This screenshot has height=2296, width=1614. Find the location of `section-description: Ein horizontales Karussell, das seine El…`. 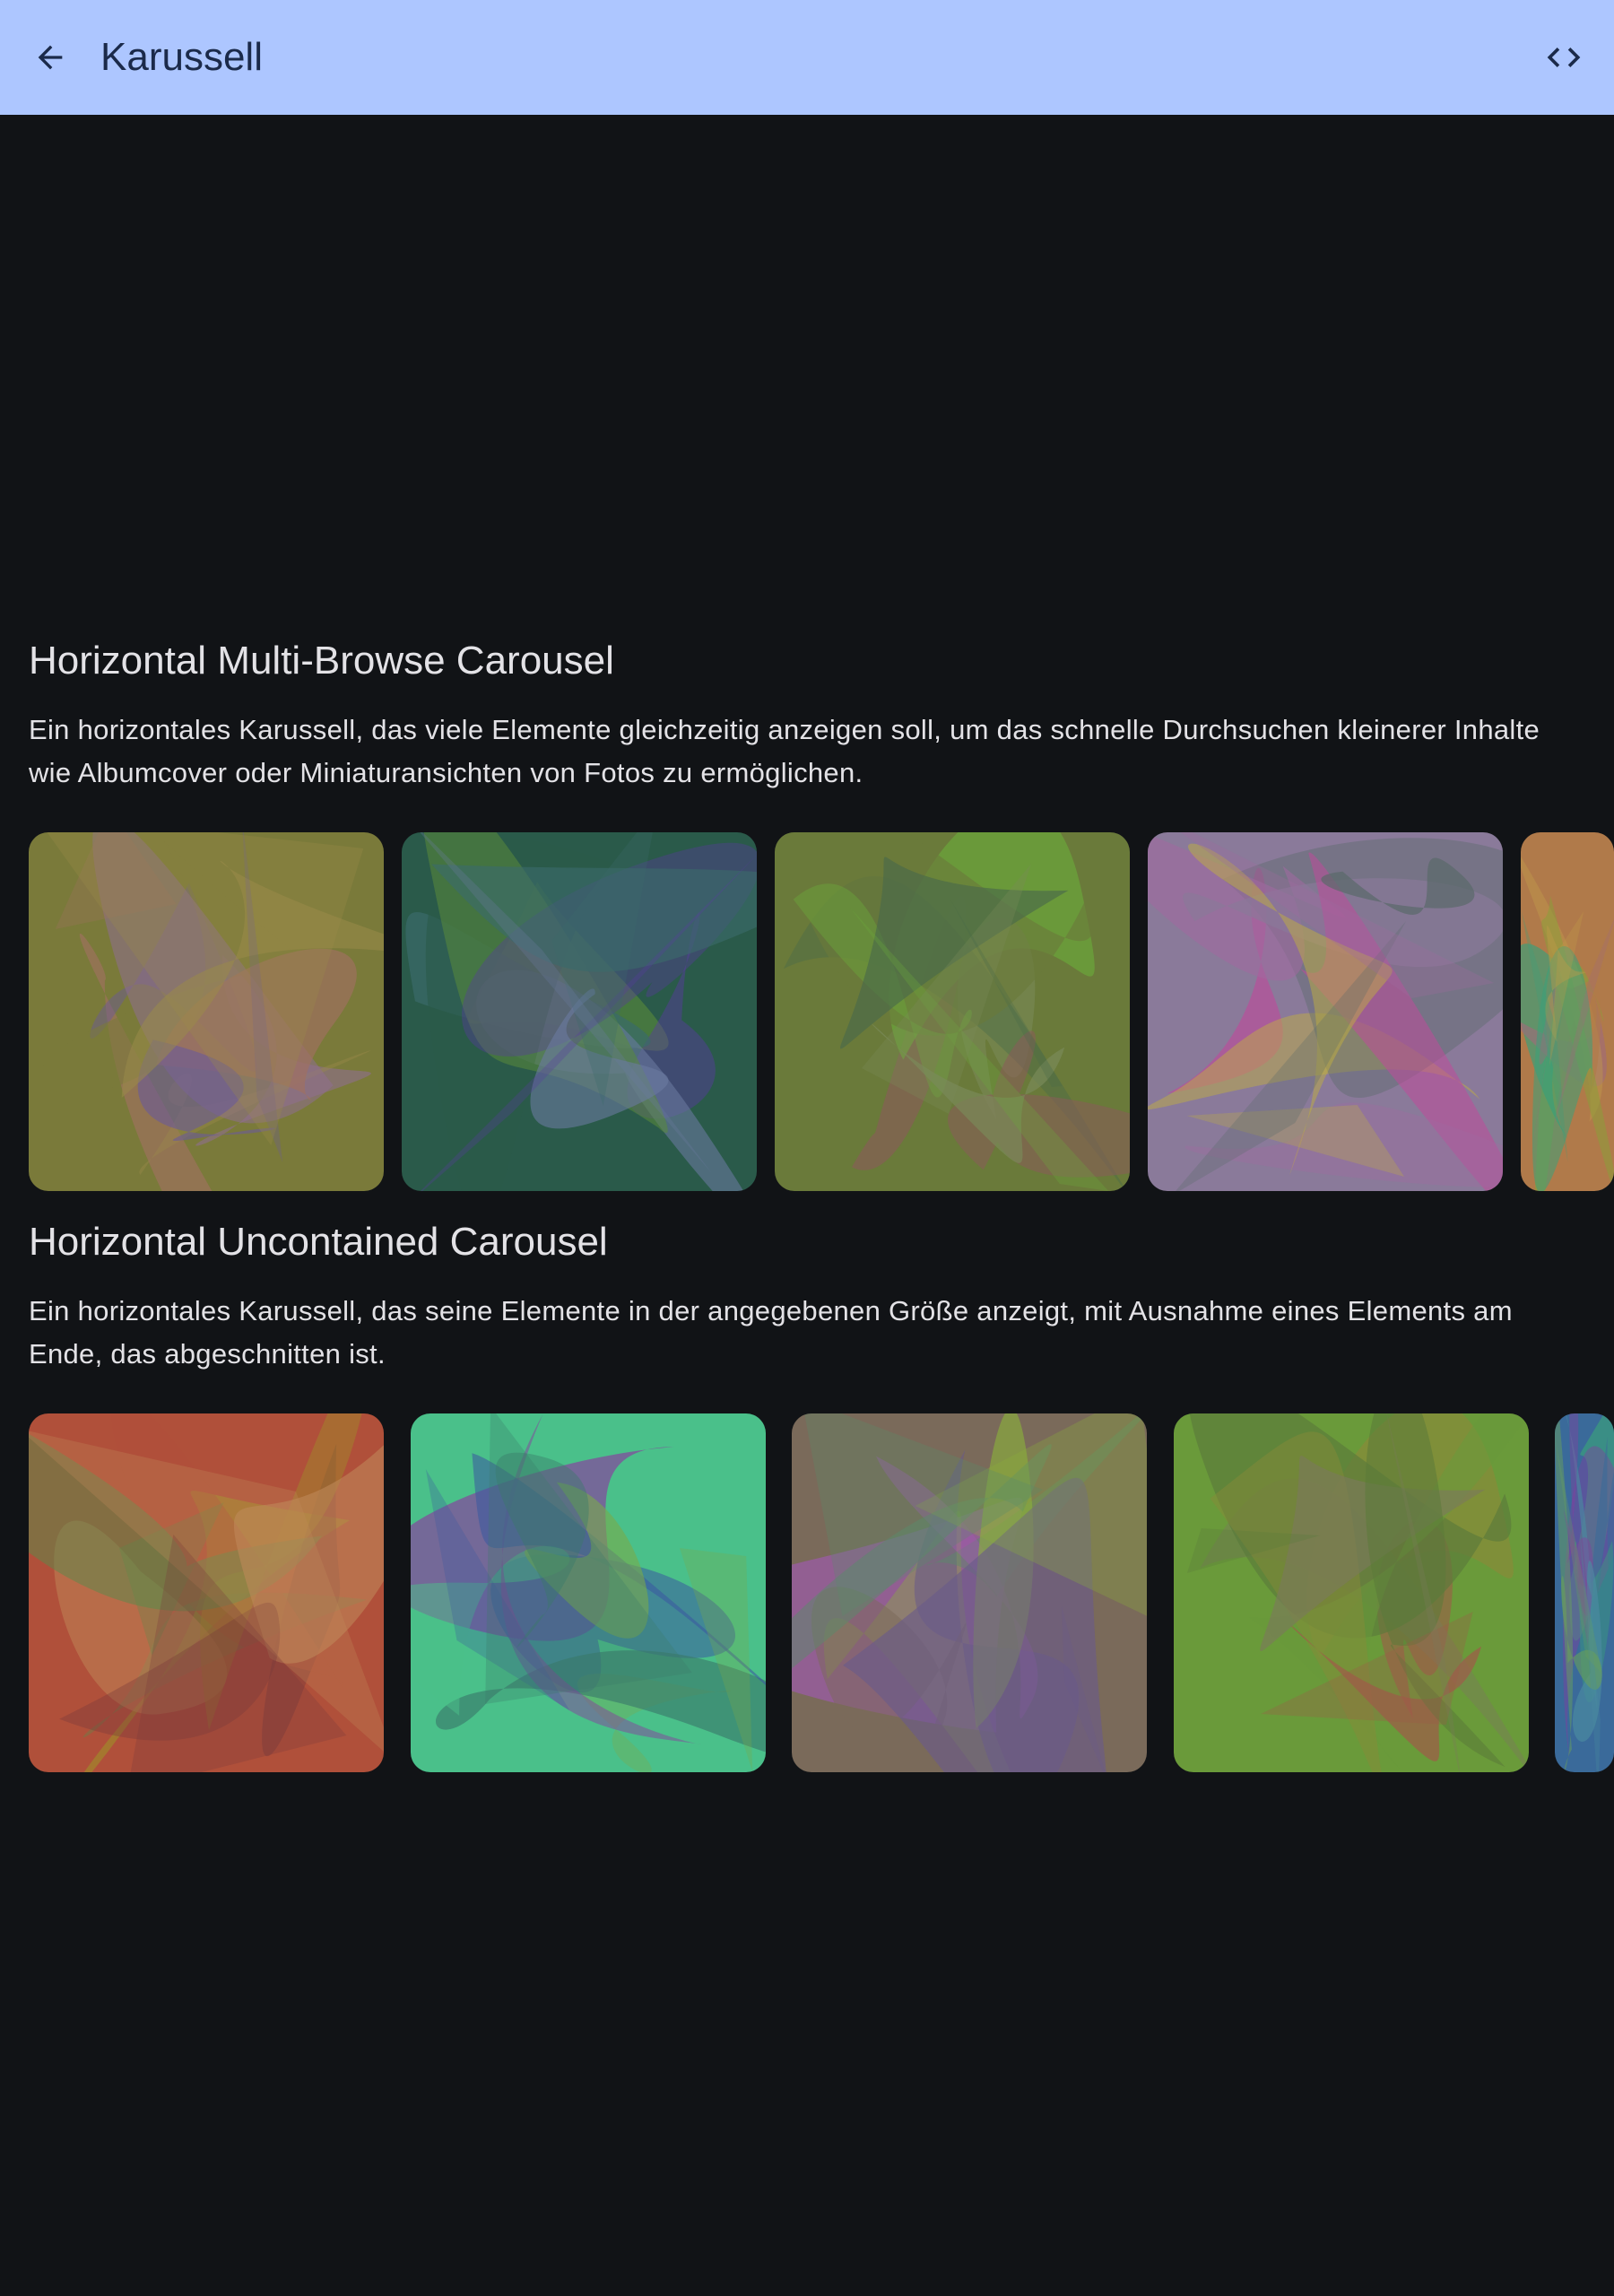

section-description: Ein horizontales Karussell, das seine El… is located at coordinates (771, 1332).